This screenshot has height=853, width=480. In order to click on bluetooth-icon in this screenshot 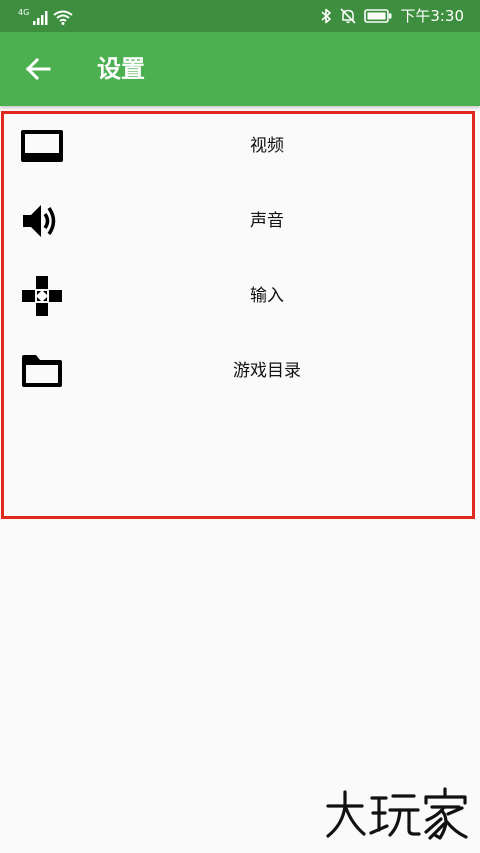, I will do `click(326, 16)`.